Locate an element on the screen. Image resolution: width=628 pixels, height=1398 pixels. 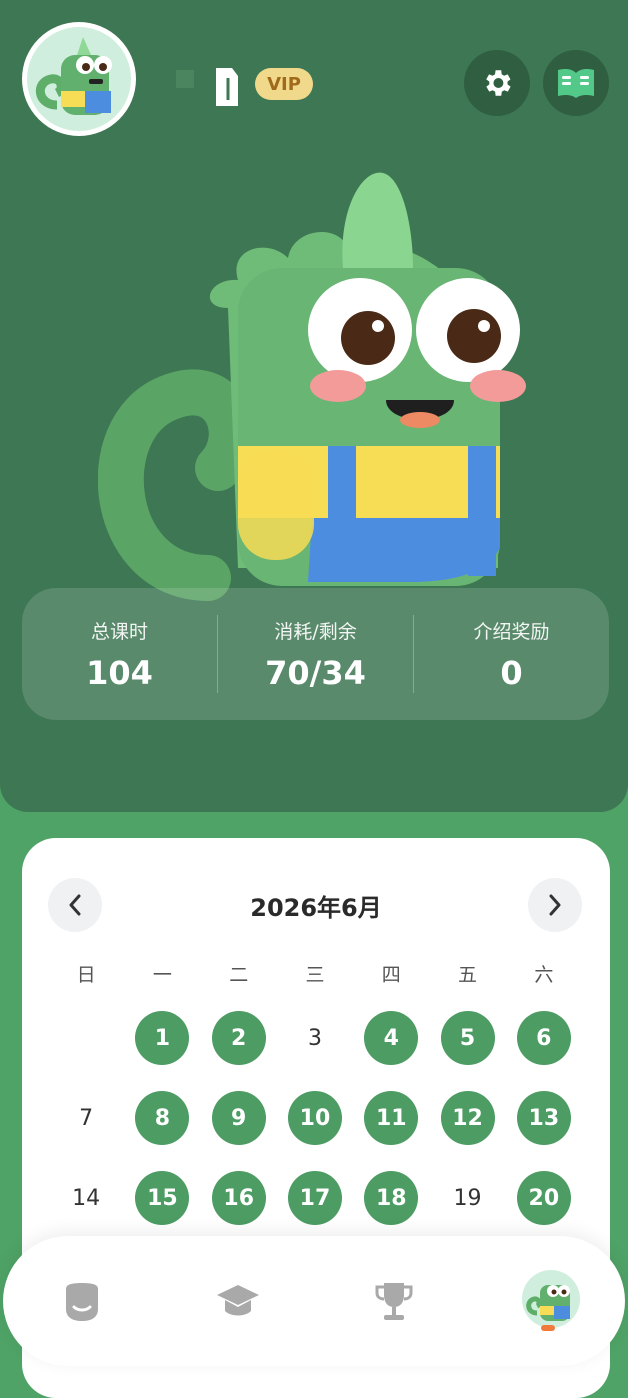
stat-referral-reward: 介绍奖励 0 is located at coordinates (511, 654).